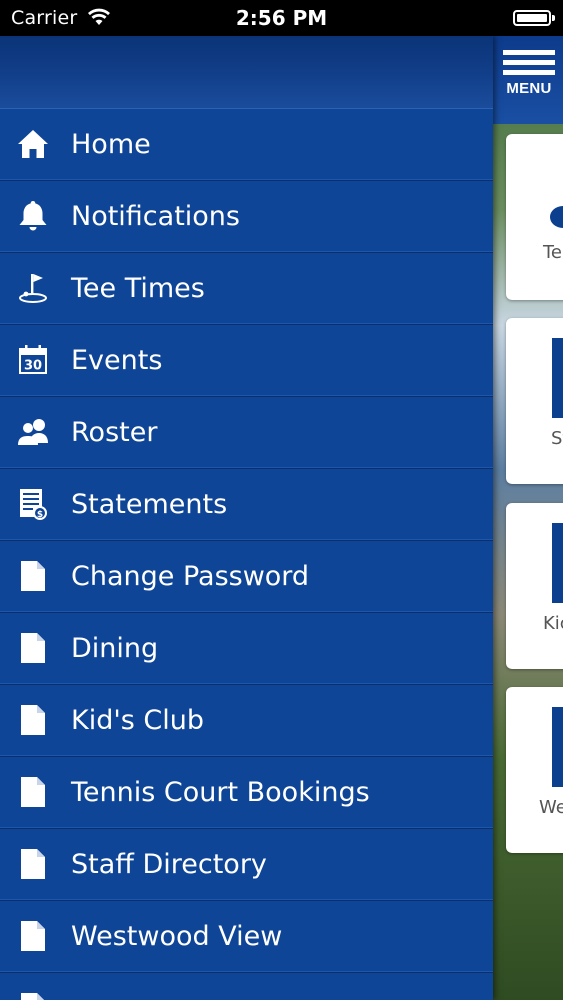 This screenshot has height=1000, width=563. I want to click on status-bar: Carrier 2:56 PM, so click(281, 18).